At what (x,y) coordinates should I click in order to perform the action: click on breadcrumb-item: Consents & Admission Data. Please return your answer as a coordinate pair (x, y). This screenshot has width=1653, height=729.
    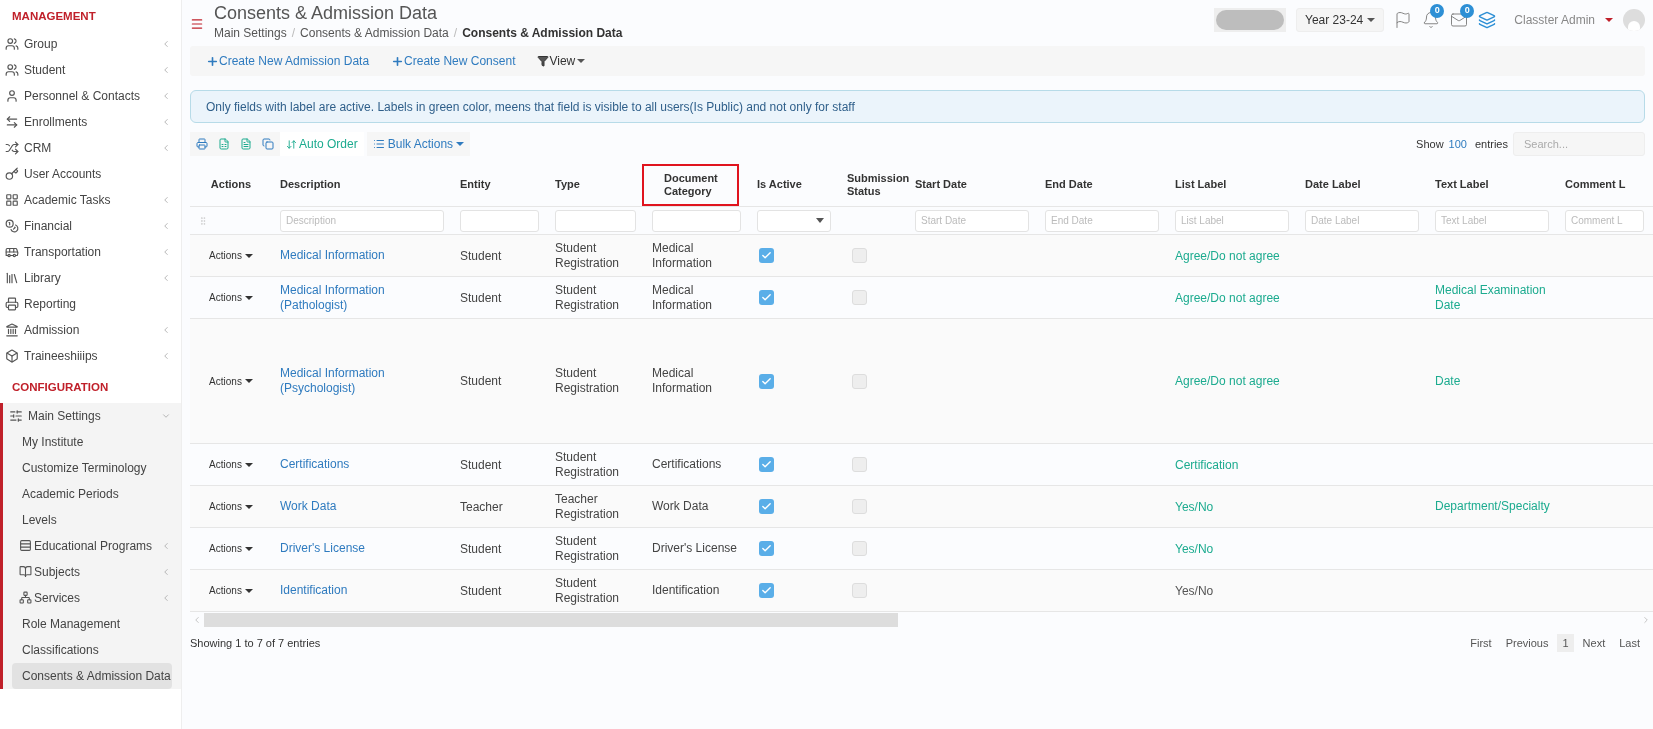
    Looking at the image, I should click on (374, 33).